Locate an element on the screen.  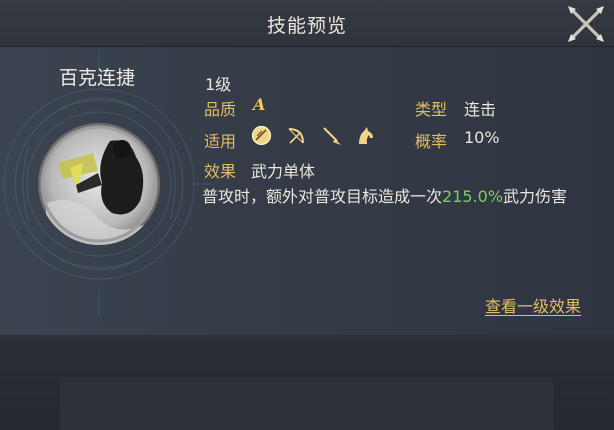
apply-label: 适用 is located at coordinates (220, 141).